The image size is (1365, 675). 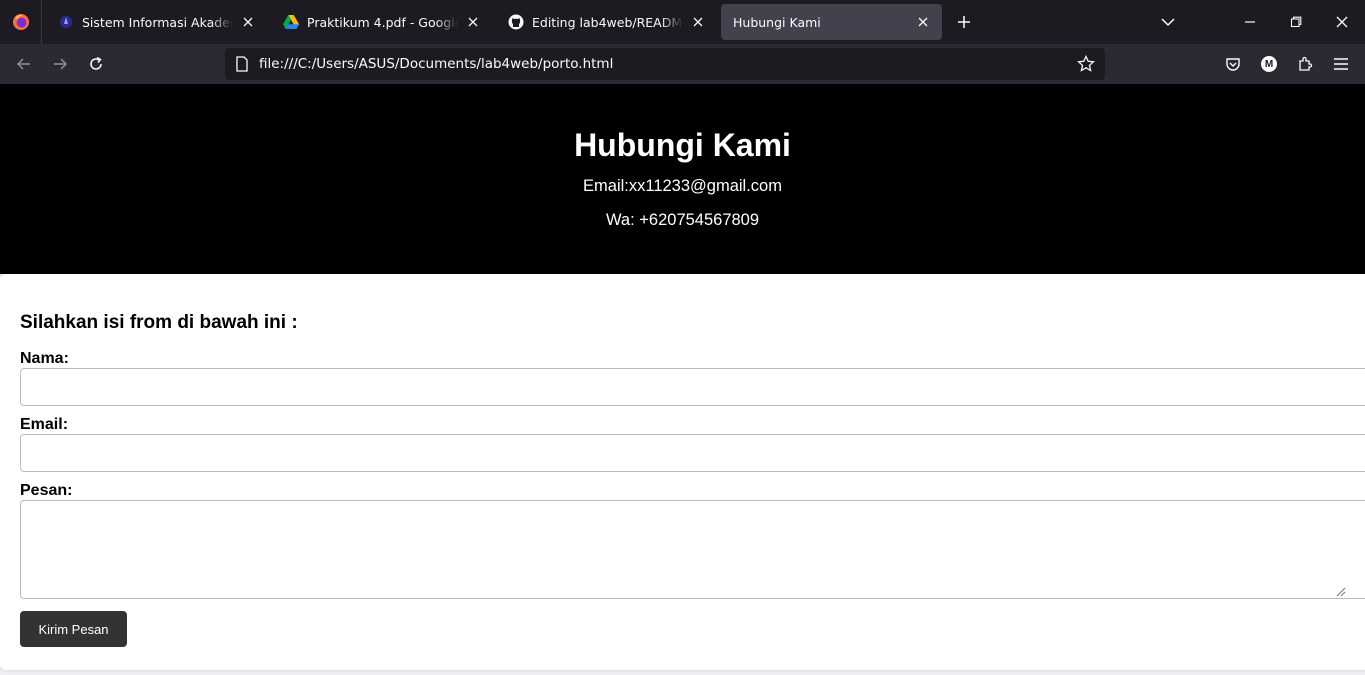 What do you see at coordinates (777, 22) in the screenshot?
I see `tab-title: Hubungi Kami` at bounding box center [777, 22].